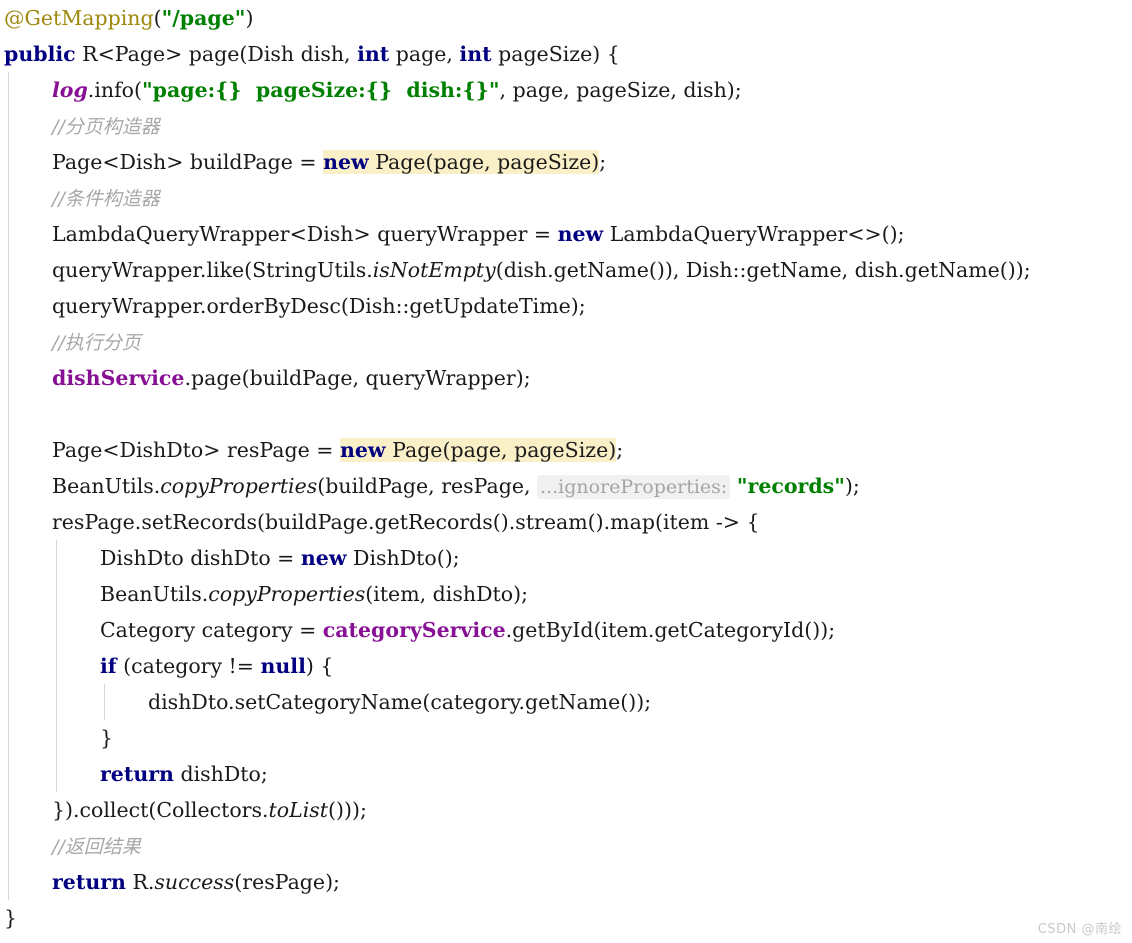 The width and height of the screenshot is (1132, 943). What do you see at coordinates (566, 594) in the screenshot?
I see `code-line: BeanUtils.copyProperties(item, dishDto);` at bounding box center [566, 594].